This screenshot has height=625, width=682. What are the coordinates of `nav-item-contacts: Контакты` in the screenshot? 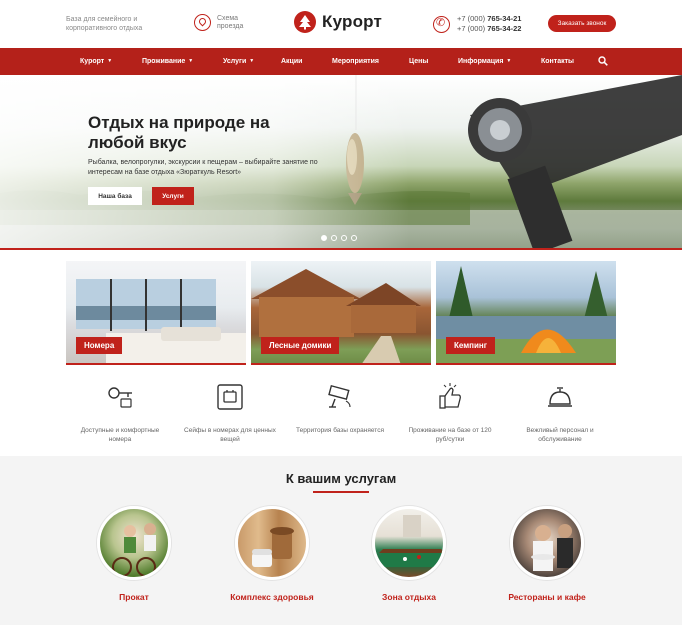 It's located at (557, 61).